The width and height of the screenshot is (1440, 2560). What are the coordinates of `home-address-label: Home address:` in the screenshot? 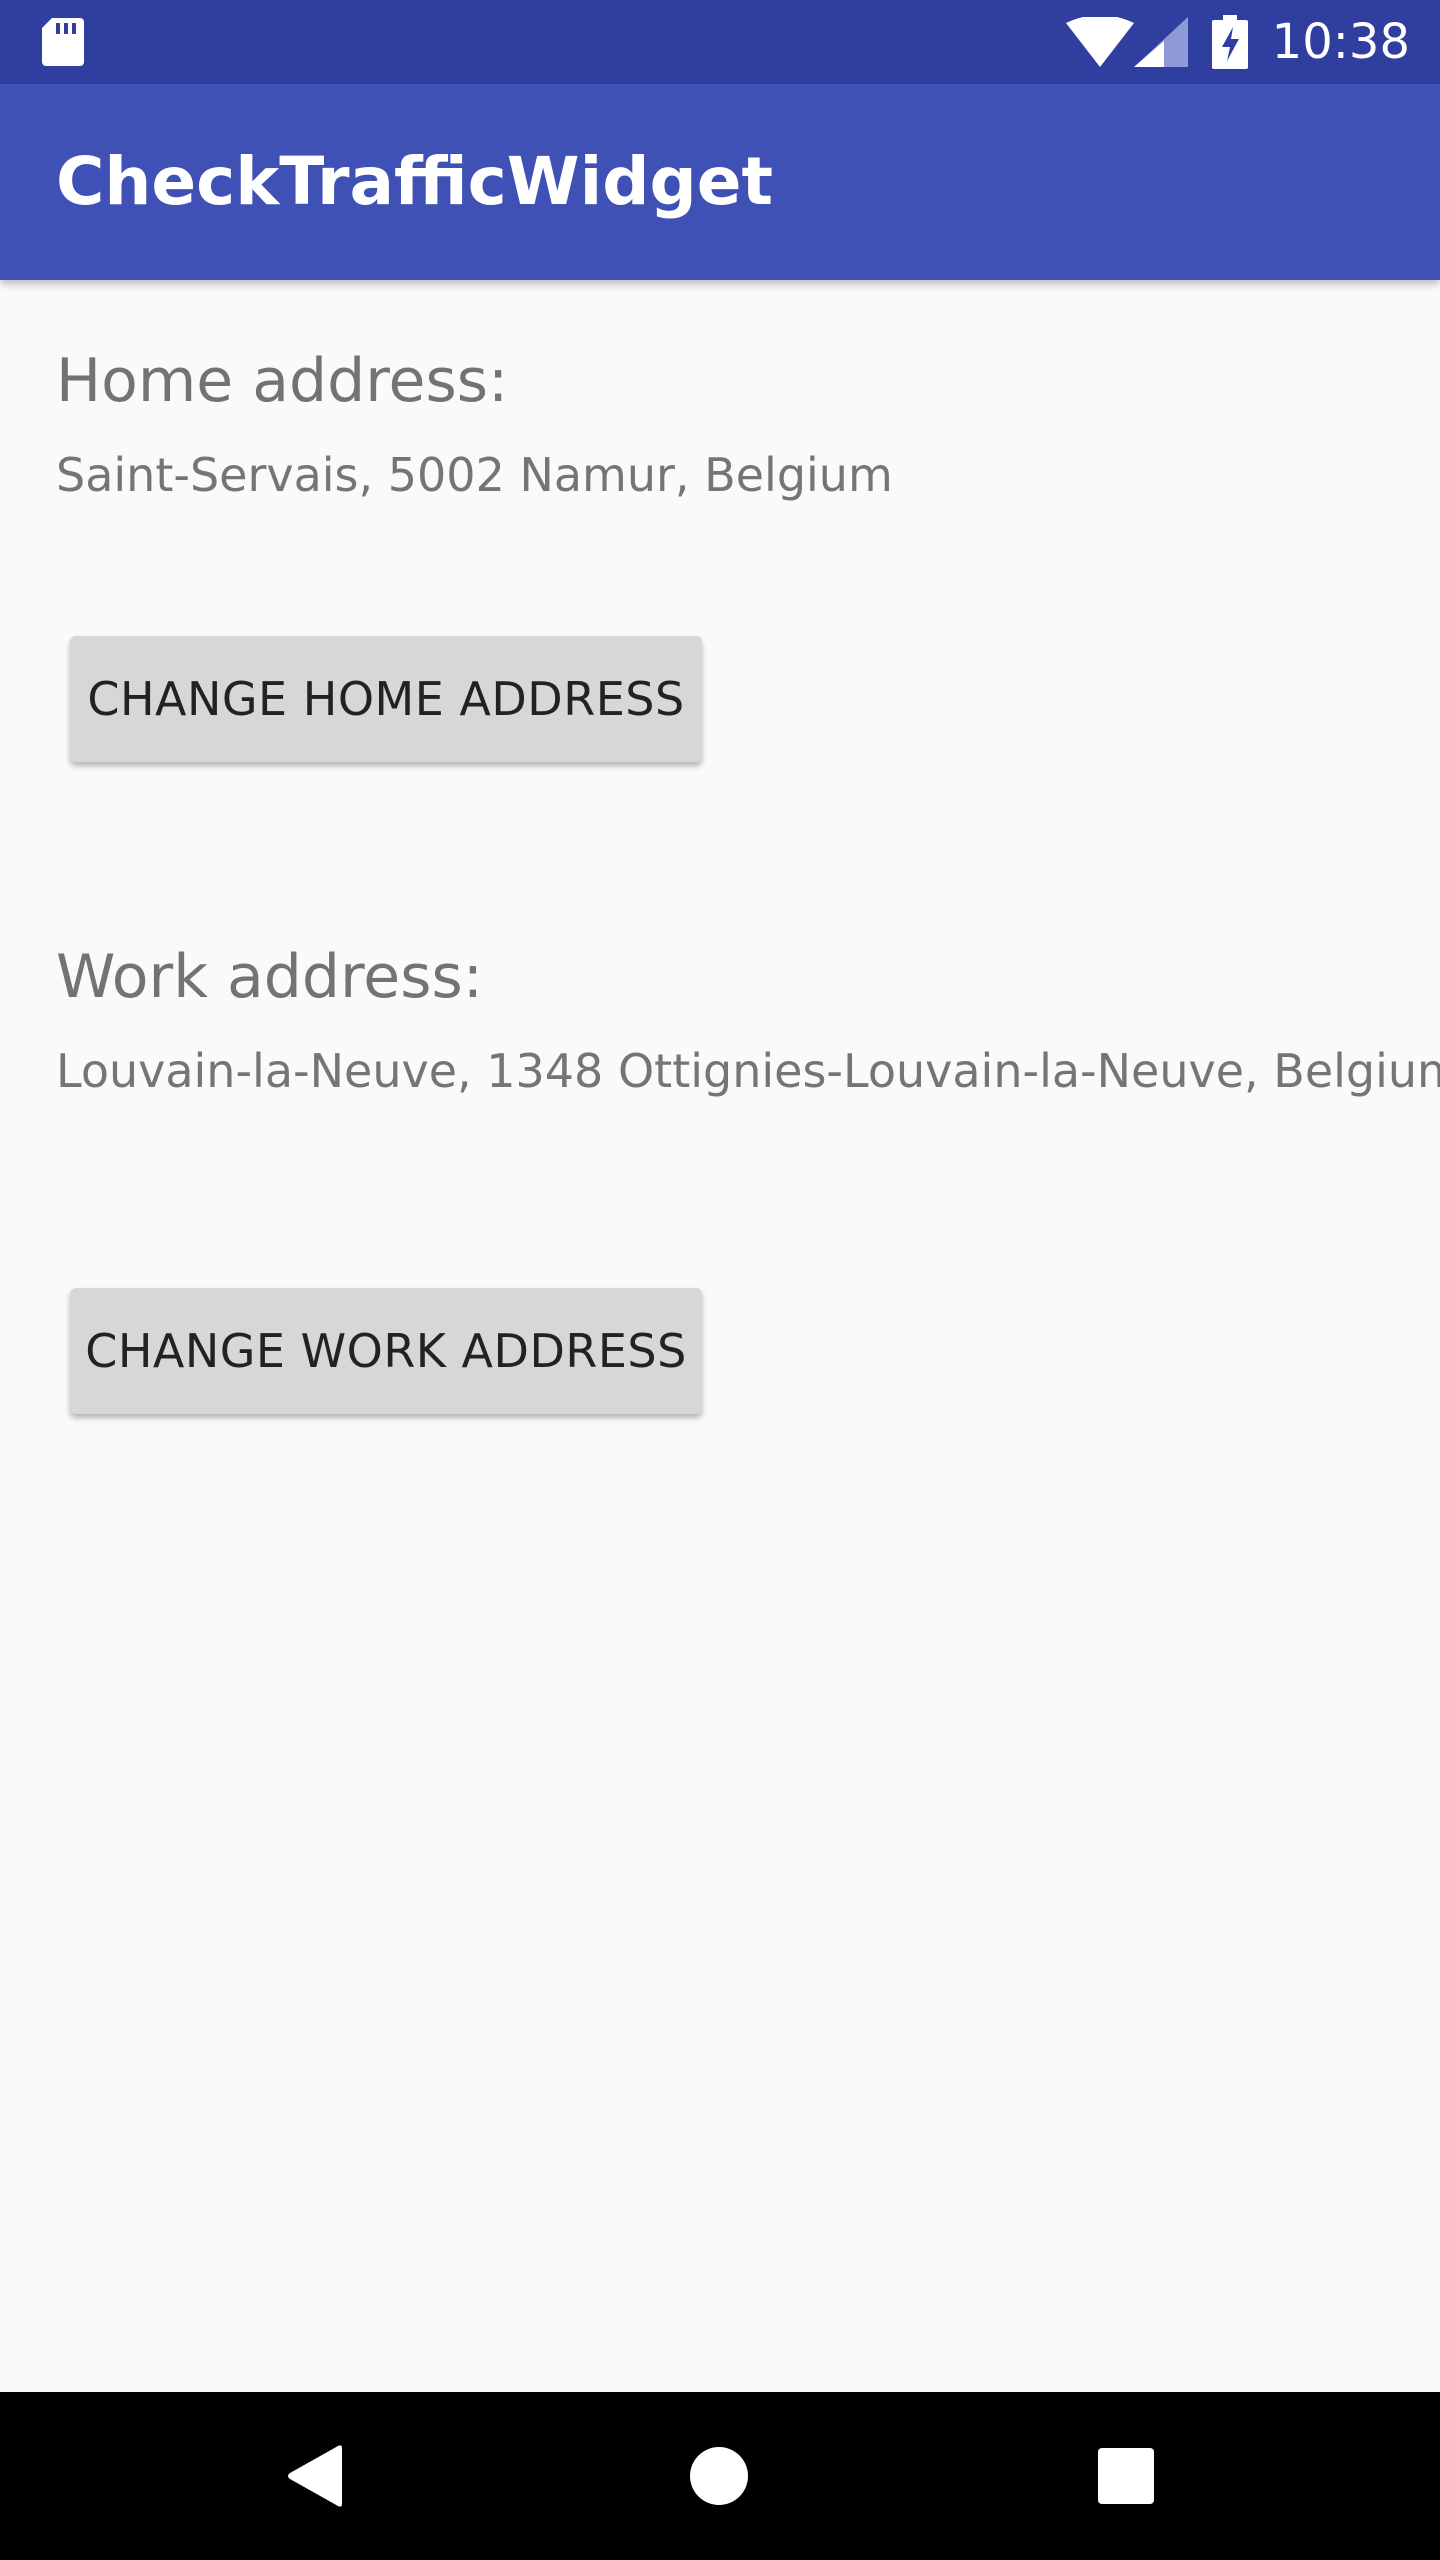 It's located at (282, 381).